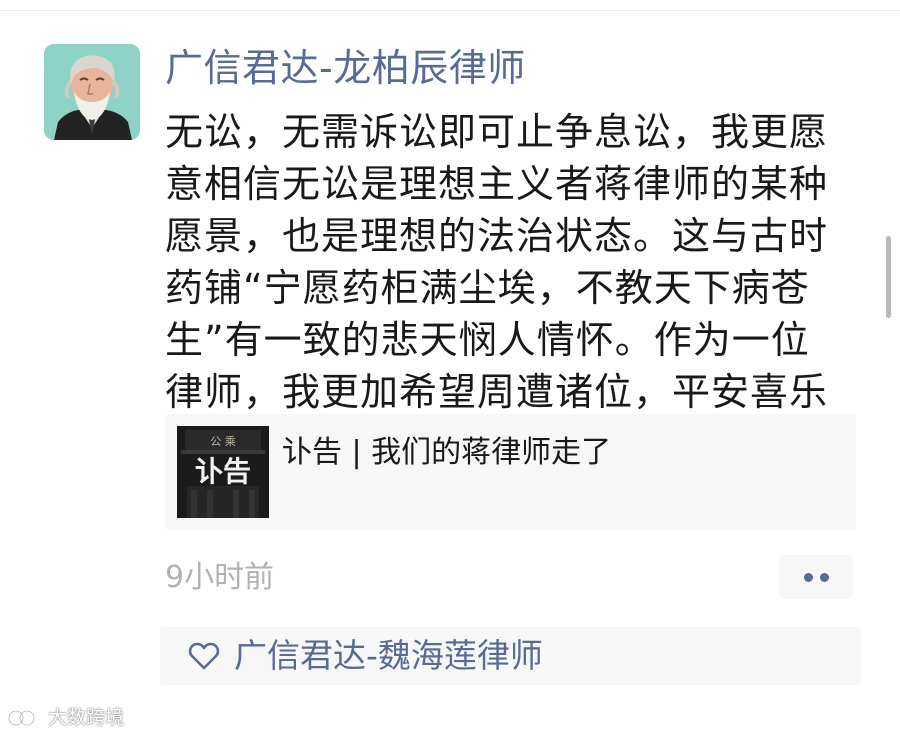 Image resolution: width=900 pixels, height=735 pixels. What do you see at coordinates (450, 10) in the screenshot?
I see `divider` at bounding box center [450, 10].